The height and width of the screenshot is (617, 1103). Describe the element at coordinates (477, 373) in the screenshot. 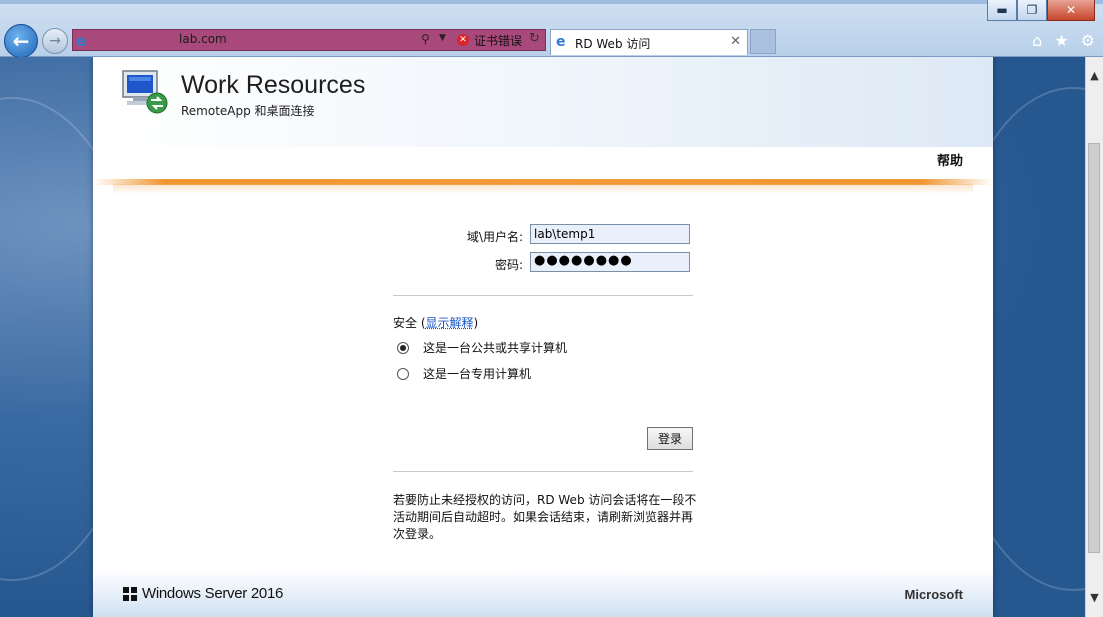

I see `radio-private-label: 这是一台专用计算机` at that location.